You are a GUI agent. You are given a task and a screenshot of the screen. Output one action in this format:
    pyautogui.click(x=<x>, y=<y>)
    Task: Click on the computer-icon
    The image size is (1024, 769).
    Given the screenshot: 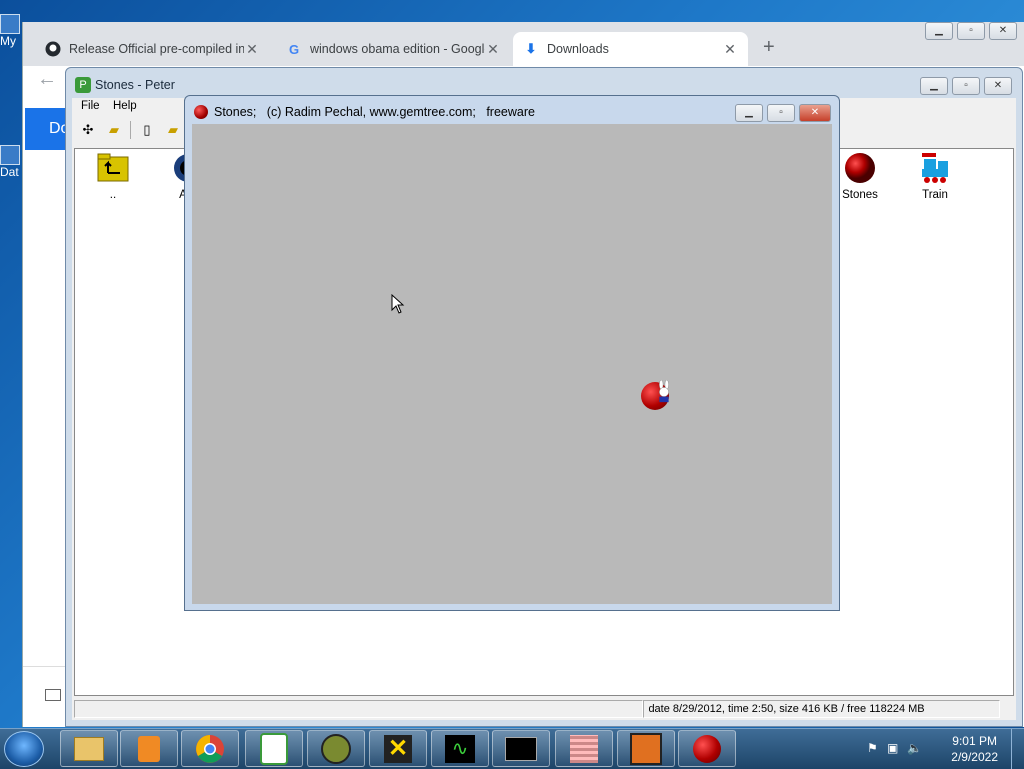 What is the action you would take?
    pyautogui.click(x=10, y=24)
    